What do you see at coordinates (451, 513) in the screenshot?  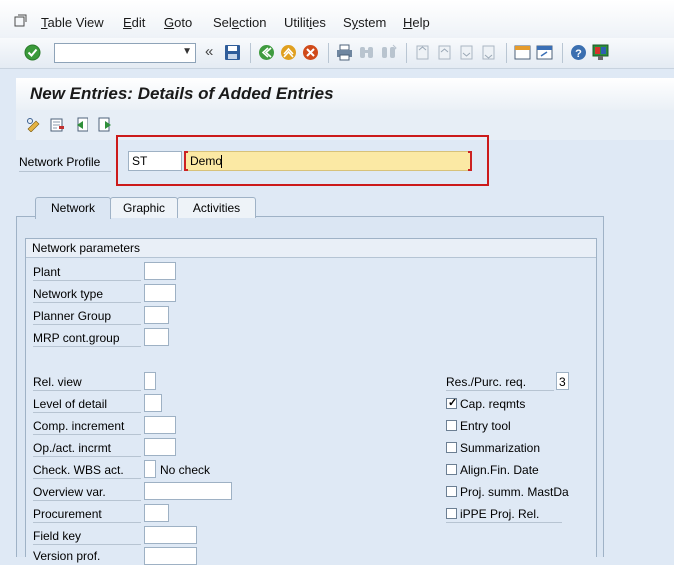 I see `ippe-proj-rel-checkbox` at bounding box center [451, 513].